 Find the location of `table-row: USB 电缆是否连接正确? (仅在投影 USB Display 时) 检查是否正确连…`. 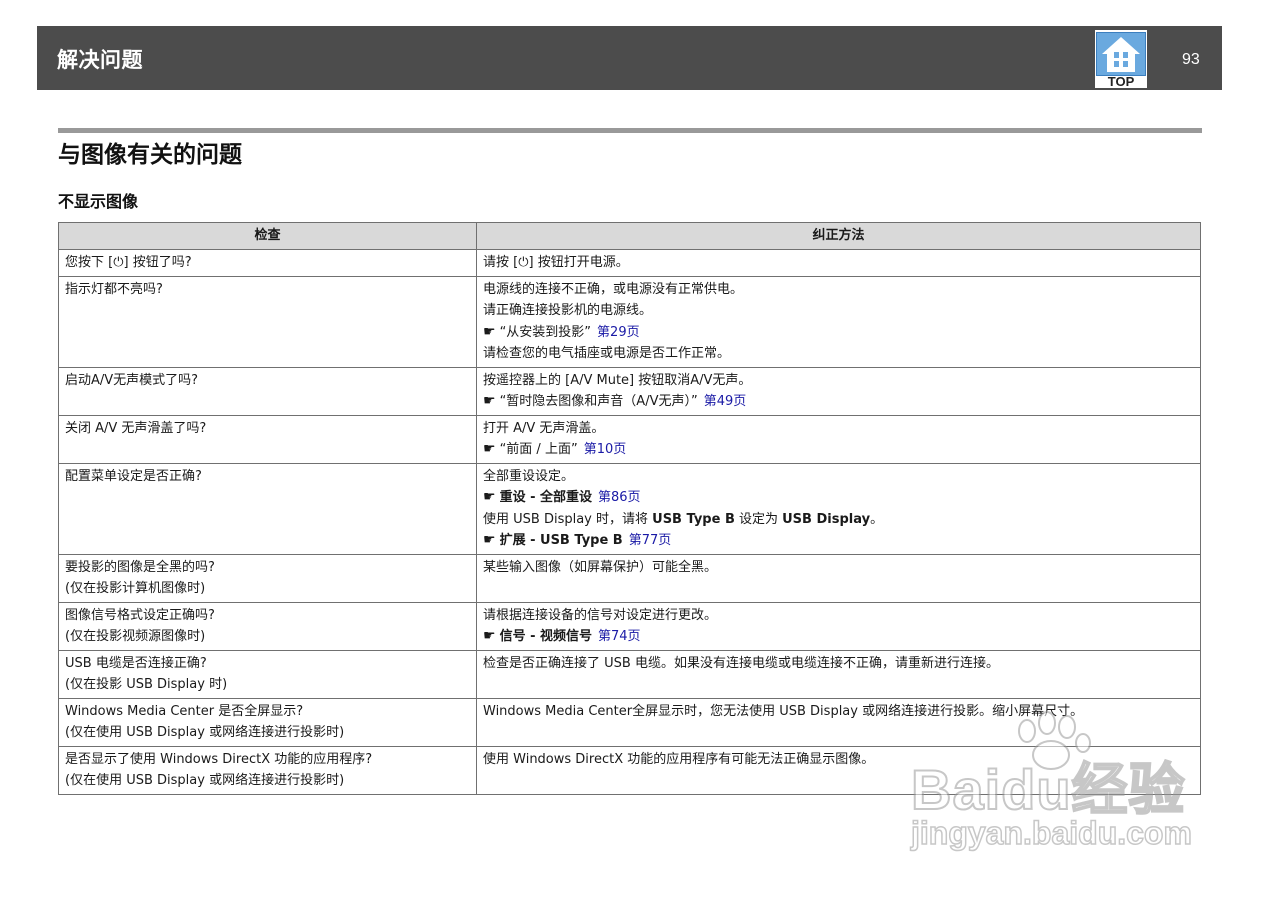

table-row: USB 电缆是否连接正确? (仅在投影 USB Display 时) 检查是否正确连… is located at coordinates (629, 674).